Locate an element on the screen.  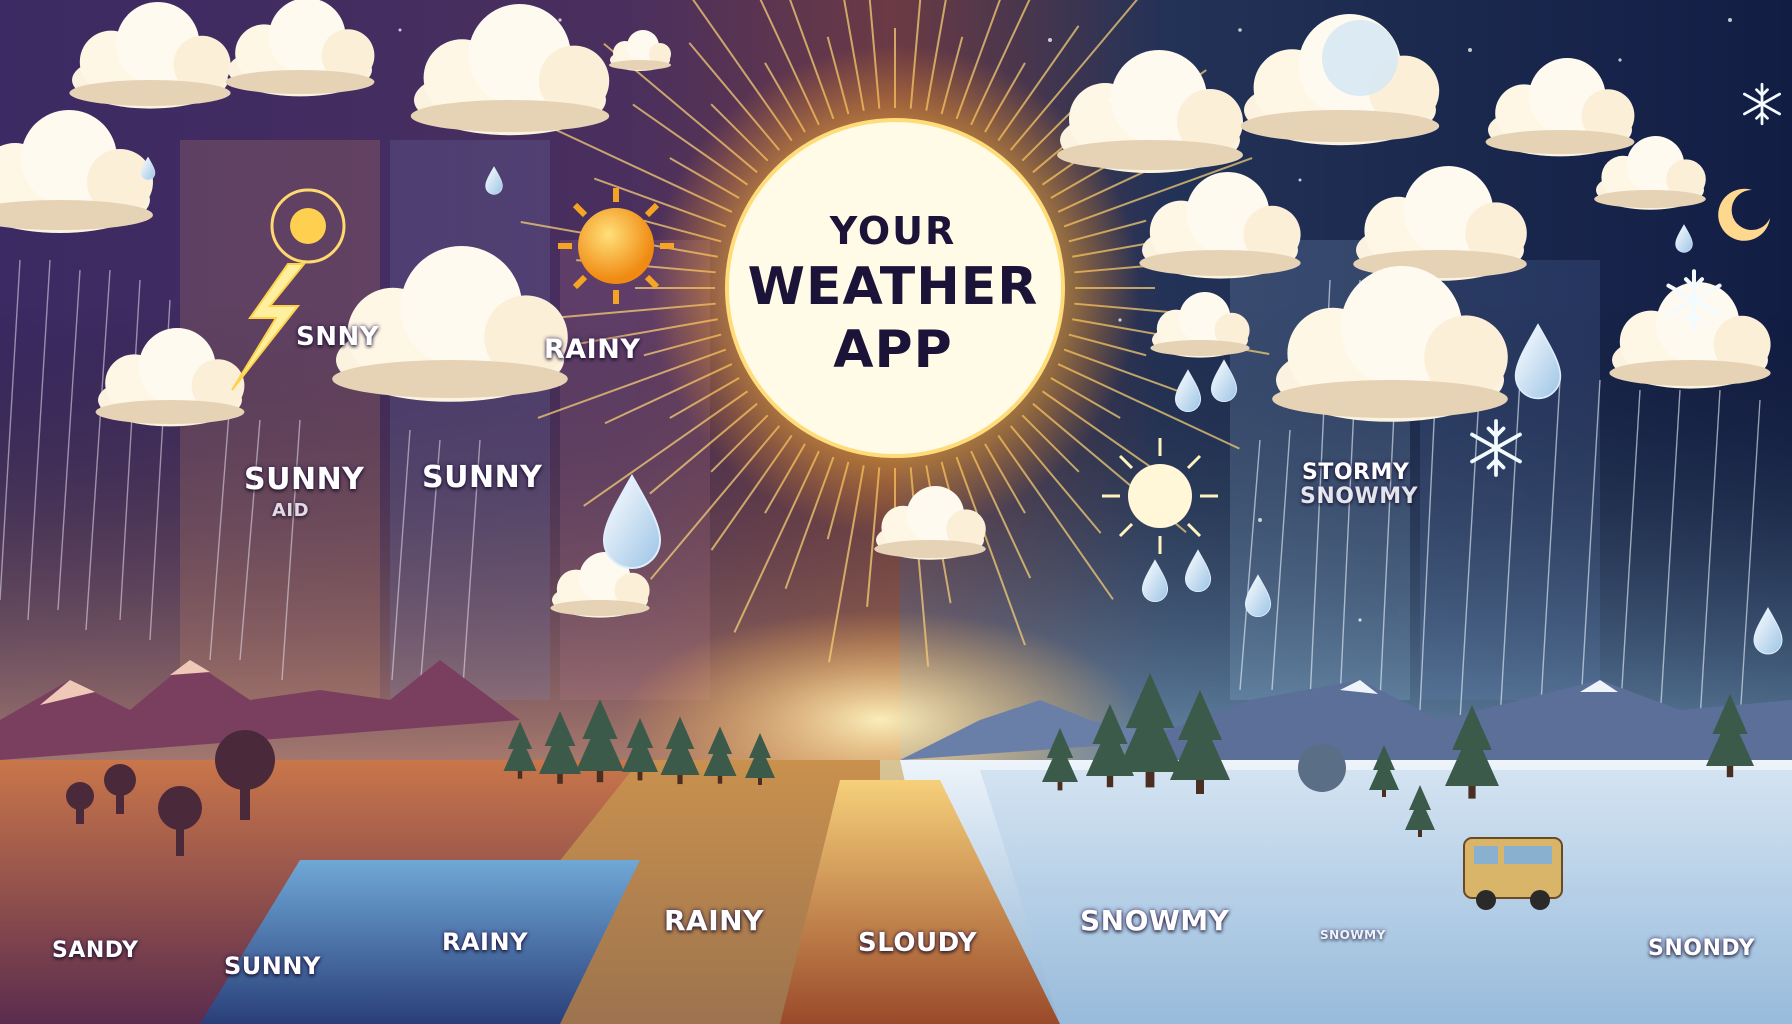
title-line-your: YOUR is located at coordinates (893, 231).